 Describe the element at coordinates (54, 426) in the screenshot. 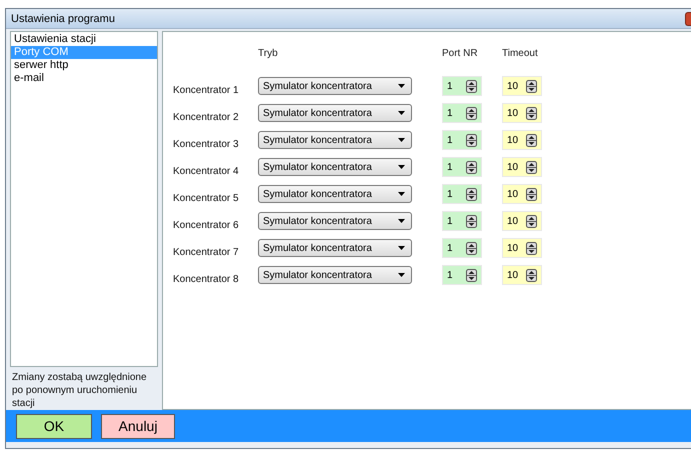

I see `dialog-button: OK` at that location.